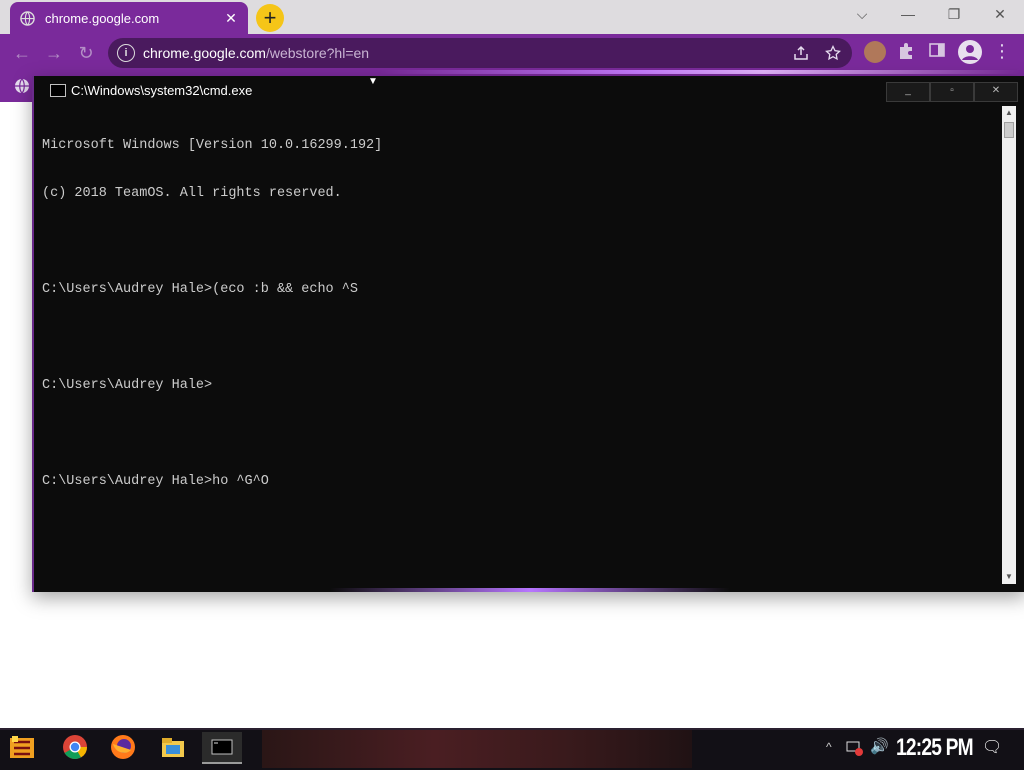 The height and width of the screenshot is (770, 1024). I want to click on back-button: ←, so click(22, 53).